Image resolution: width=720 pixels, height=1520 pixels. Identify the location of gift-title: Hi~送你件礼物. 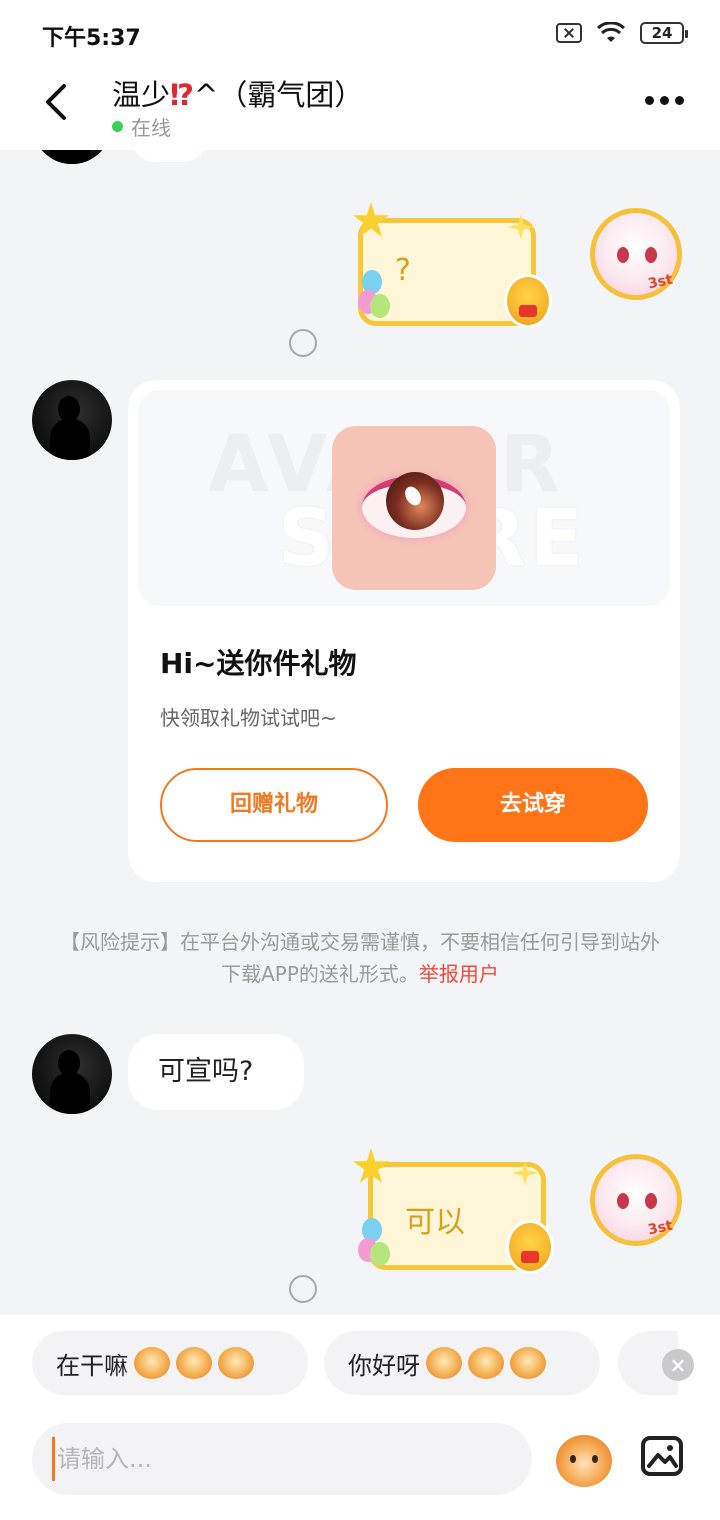
(258, 663).